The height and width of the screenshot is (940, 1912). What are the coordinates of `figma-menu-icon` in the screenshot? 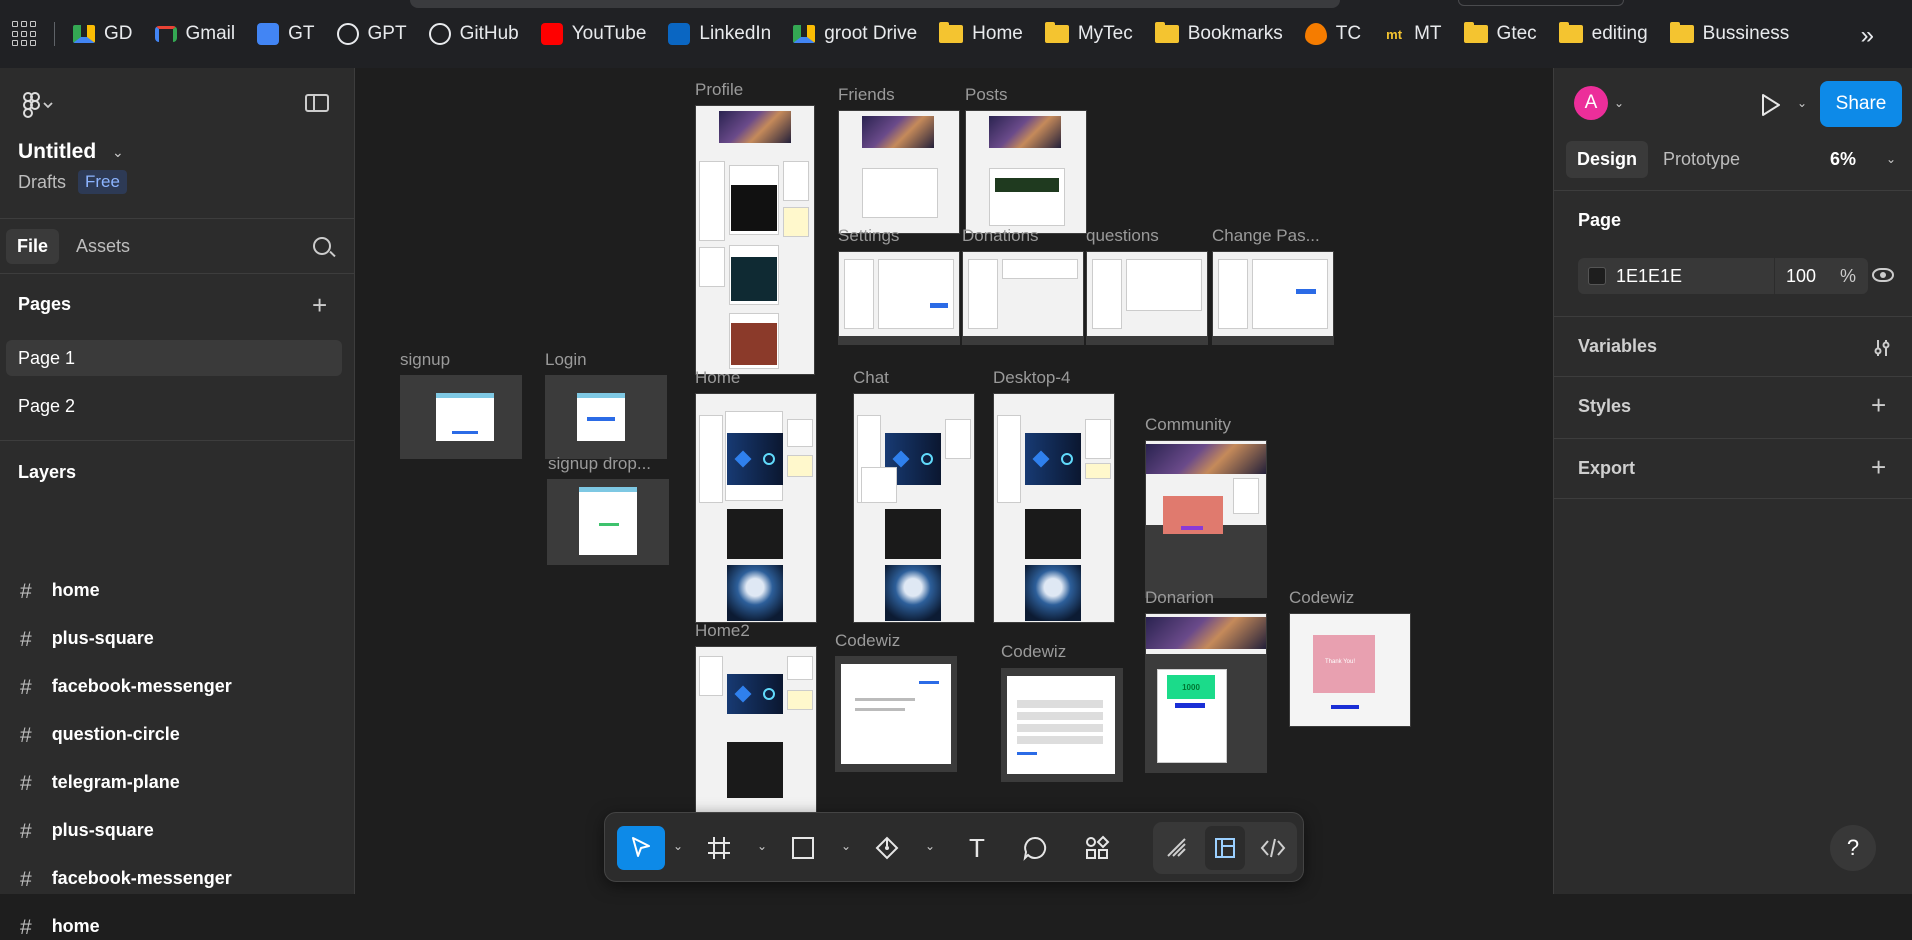 It's located at (37, 108).